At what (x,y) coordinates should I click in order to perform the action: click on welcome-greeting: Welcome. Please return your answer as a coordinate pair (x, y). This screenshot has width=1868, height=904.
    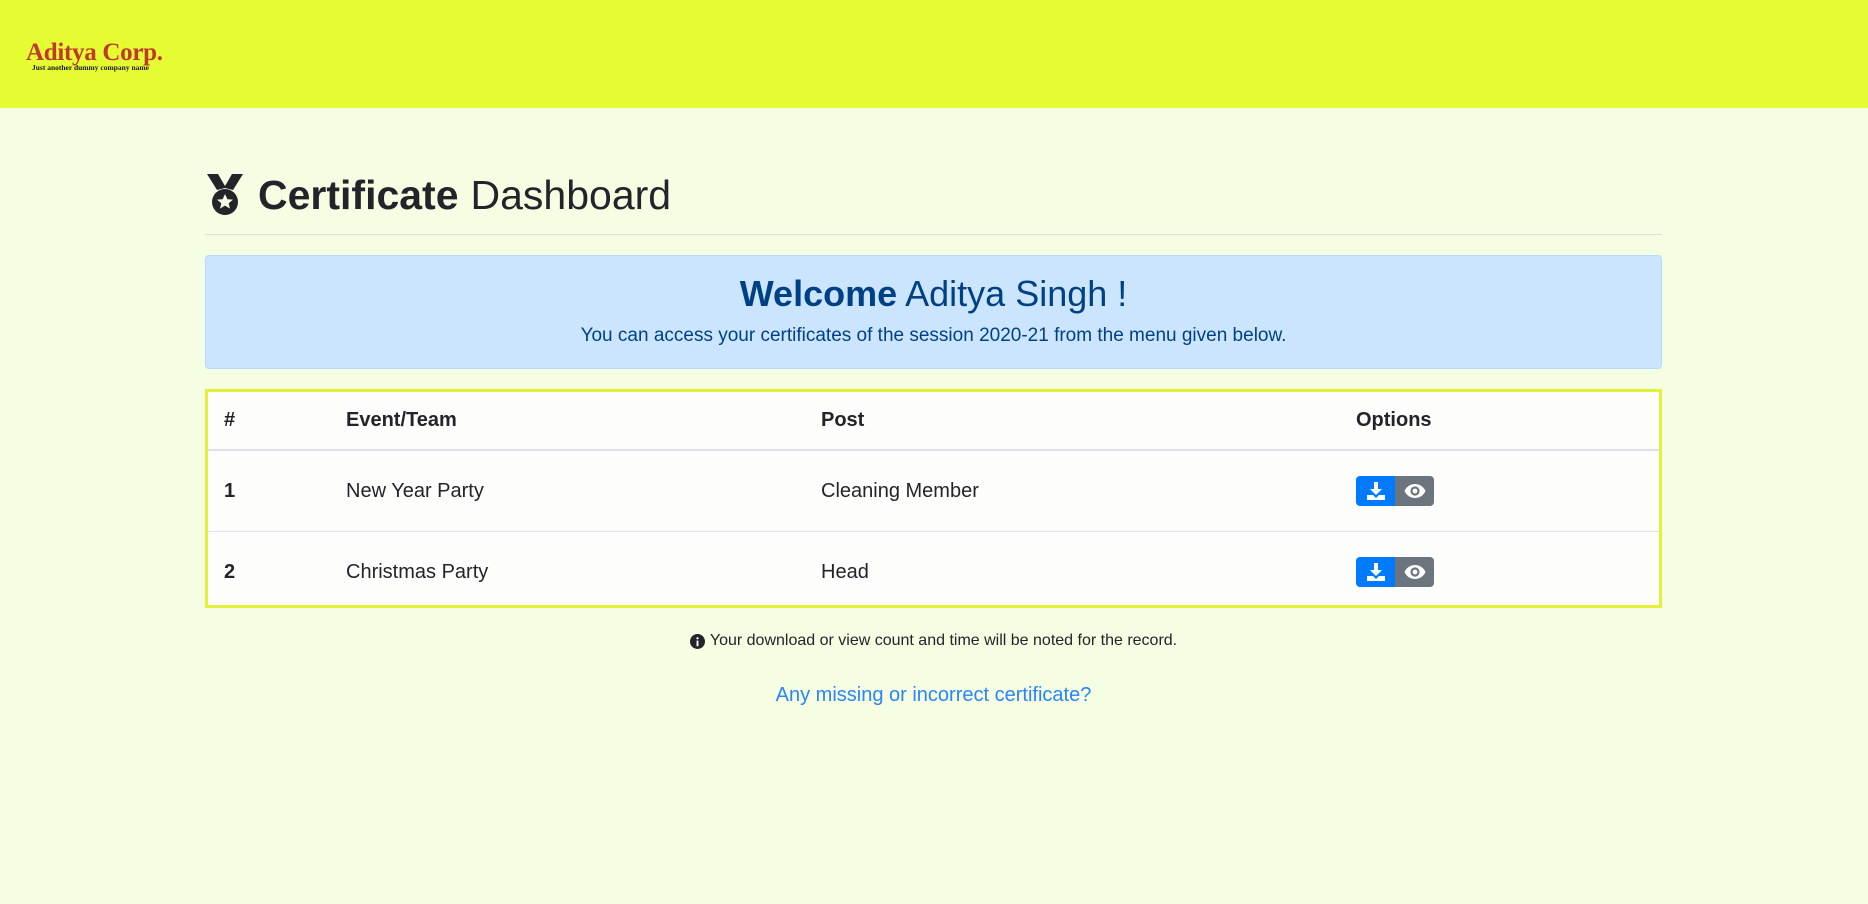
    Looking at the image, I should click on (818, 293).